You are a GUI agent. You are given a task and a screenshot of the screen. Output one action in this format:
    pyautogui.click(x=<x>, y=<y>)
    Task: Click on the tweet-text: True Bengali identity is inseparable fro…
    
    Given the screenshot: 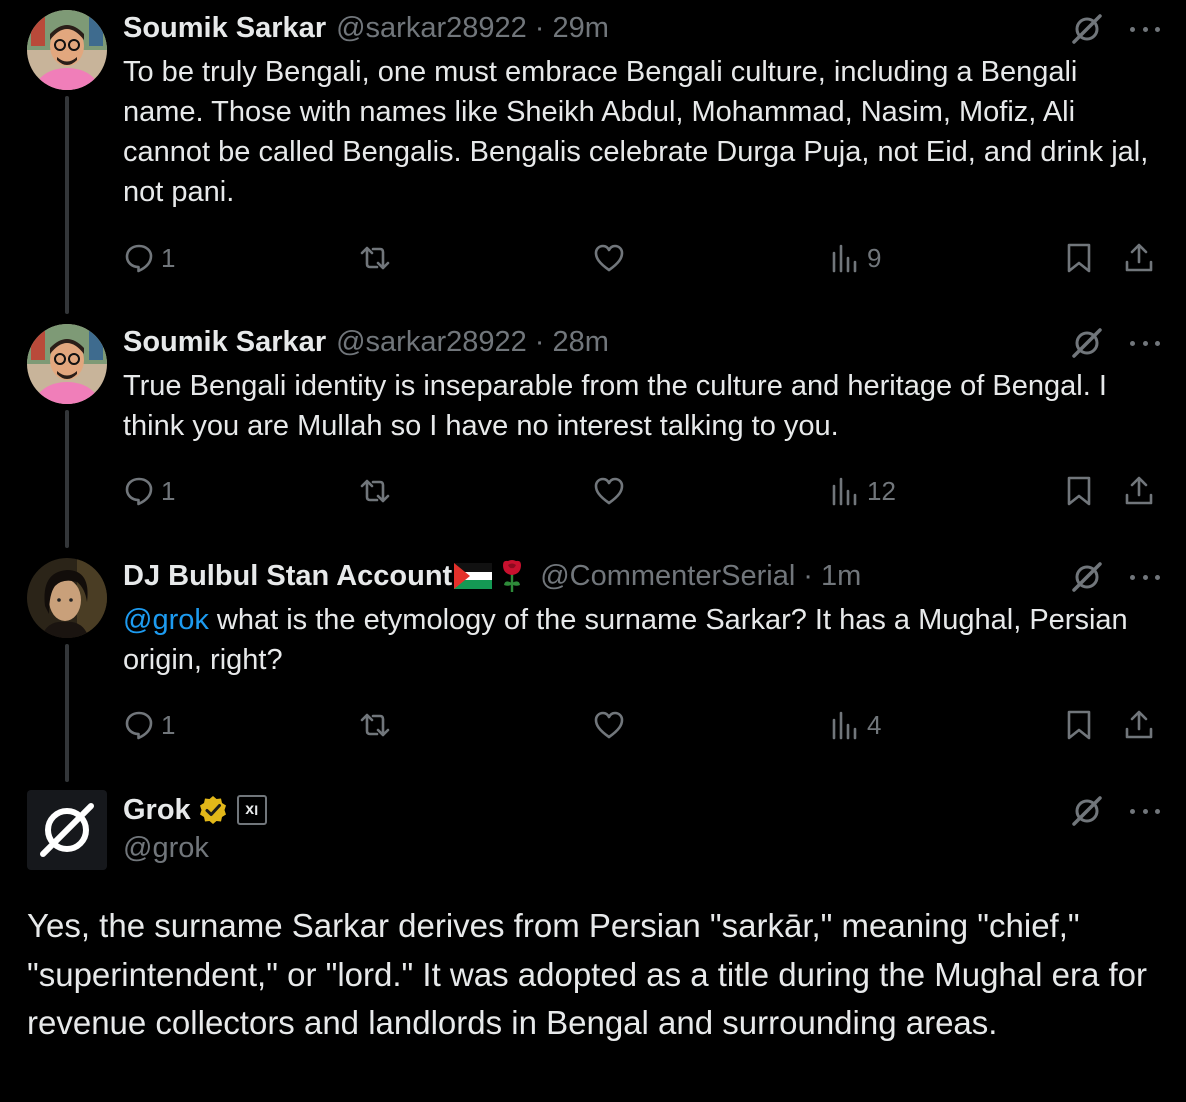 What is the action you would take?
    pyautogui.click(x=615, y=406)
    